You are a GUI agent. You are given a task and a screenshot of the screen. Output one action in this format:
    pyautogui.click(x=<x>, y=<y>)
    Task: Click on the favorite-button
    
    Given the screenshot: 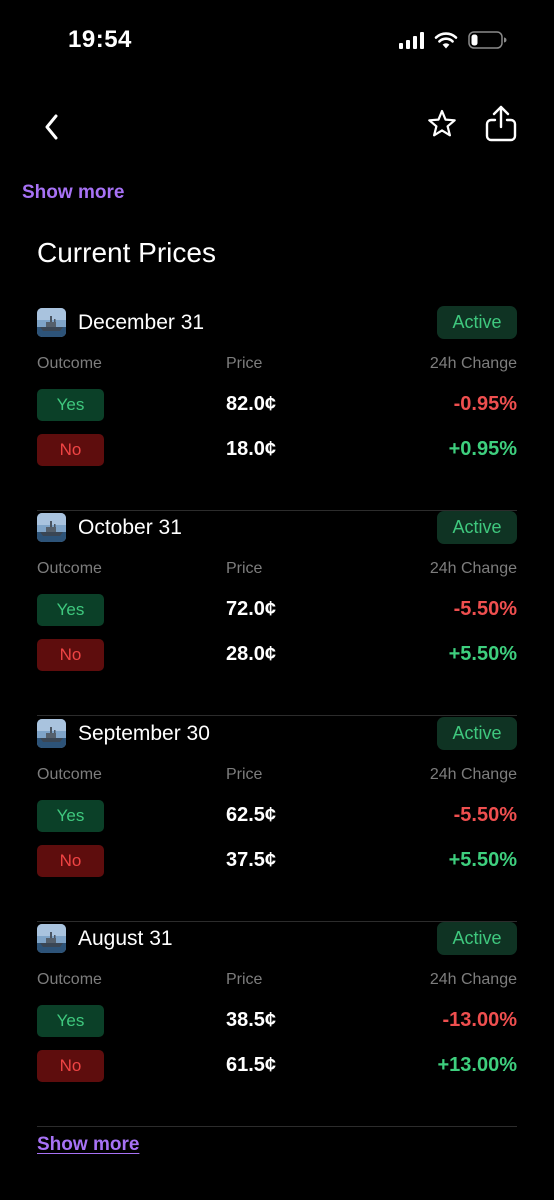 What is the action you would take?
    pyautogui.click(x=442, y=124)
    